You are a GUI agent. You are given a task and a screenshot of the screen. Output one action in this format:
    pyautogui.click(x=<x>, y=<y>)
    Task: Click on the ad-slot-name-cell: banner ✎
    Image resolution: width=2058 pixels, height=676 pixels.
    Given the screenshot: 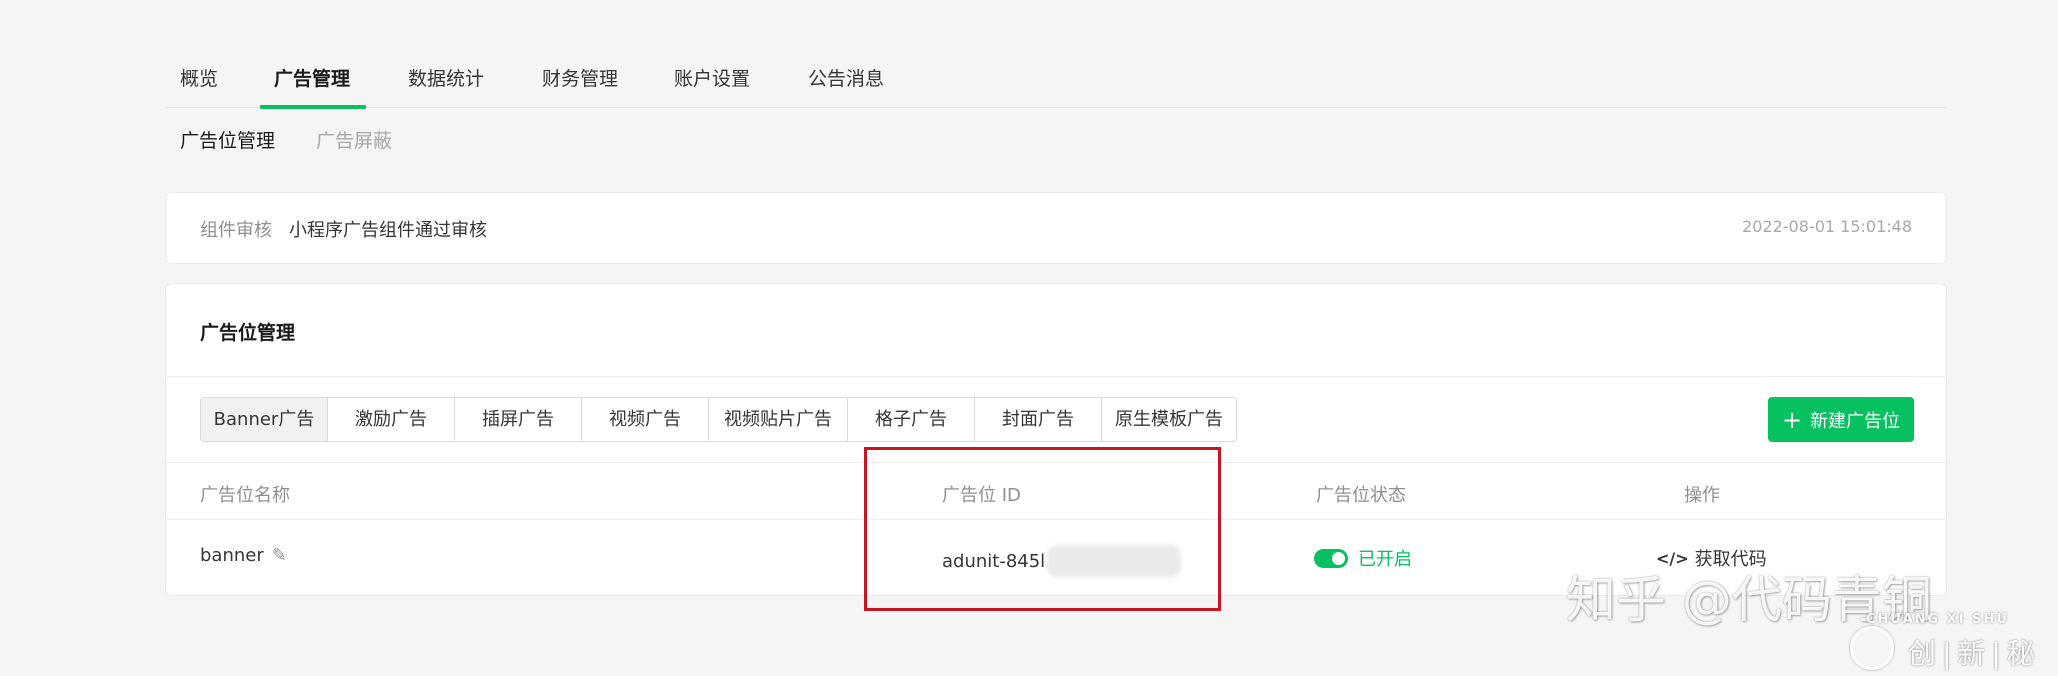 What is the action you would take?
    pyautogui.click(x=243, y=555)
    